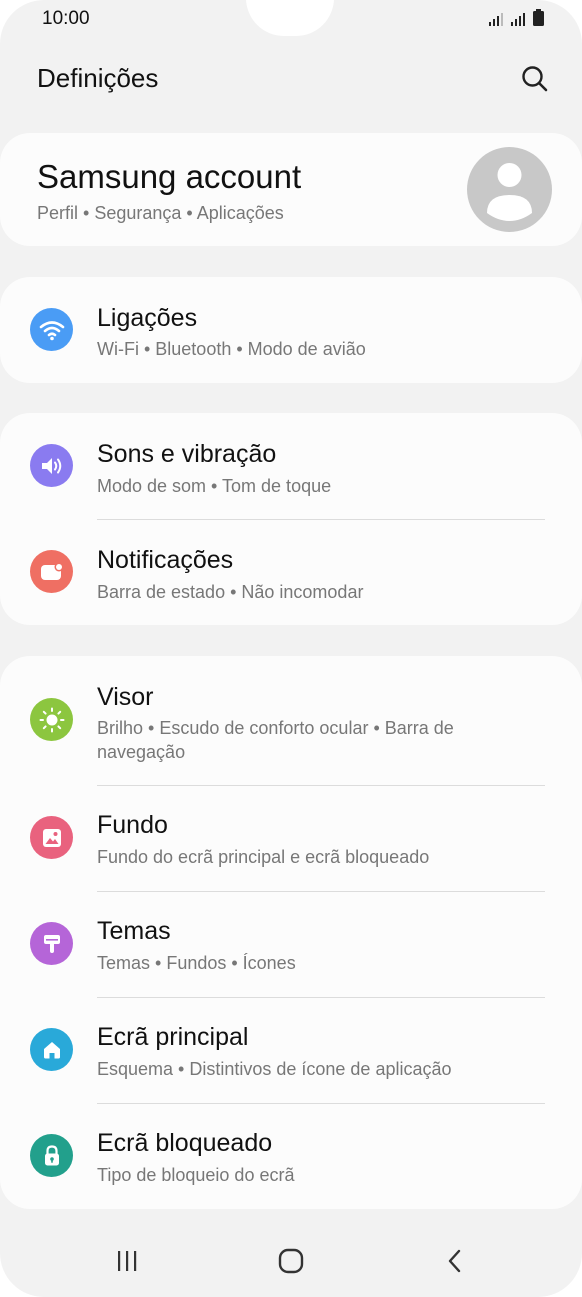  What do you see at coordinates (196, 1175) in the screenshot?
I see `item-subtitle: Tipo de bloqueio do ecrã` at bounding box center [196, 1175].